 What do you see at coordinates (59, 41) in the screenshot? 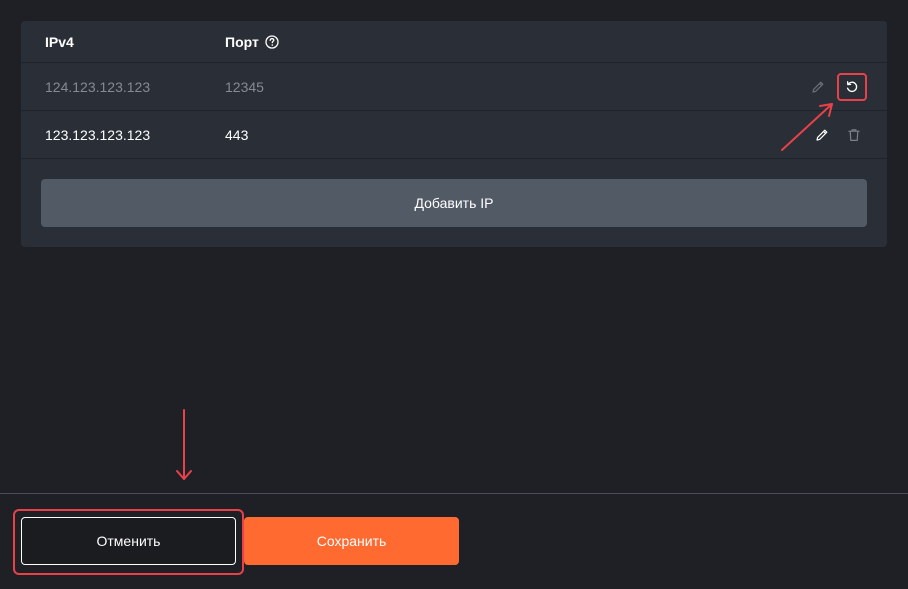
I see `column-header-ipv4: IPv4` at bounding box center [59, 41].